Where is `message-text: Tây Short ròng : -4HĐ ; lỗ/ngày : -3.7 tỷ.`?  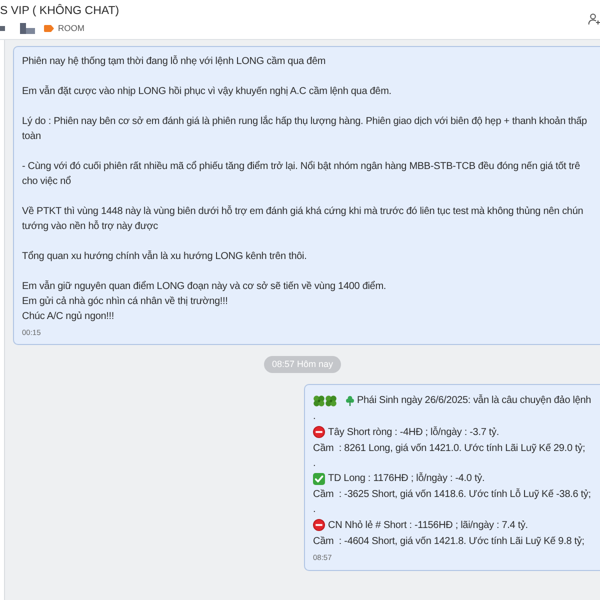
message-text: Tây Short ròng : -4HĐ ; lỗ/ngày : -3.7 tỷ. is located at coordinates (413, 432).